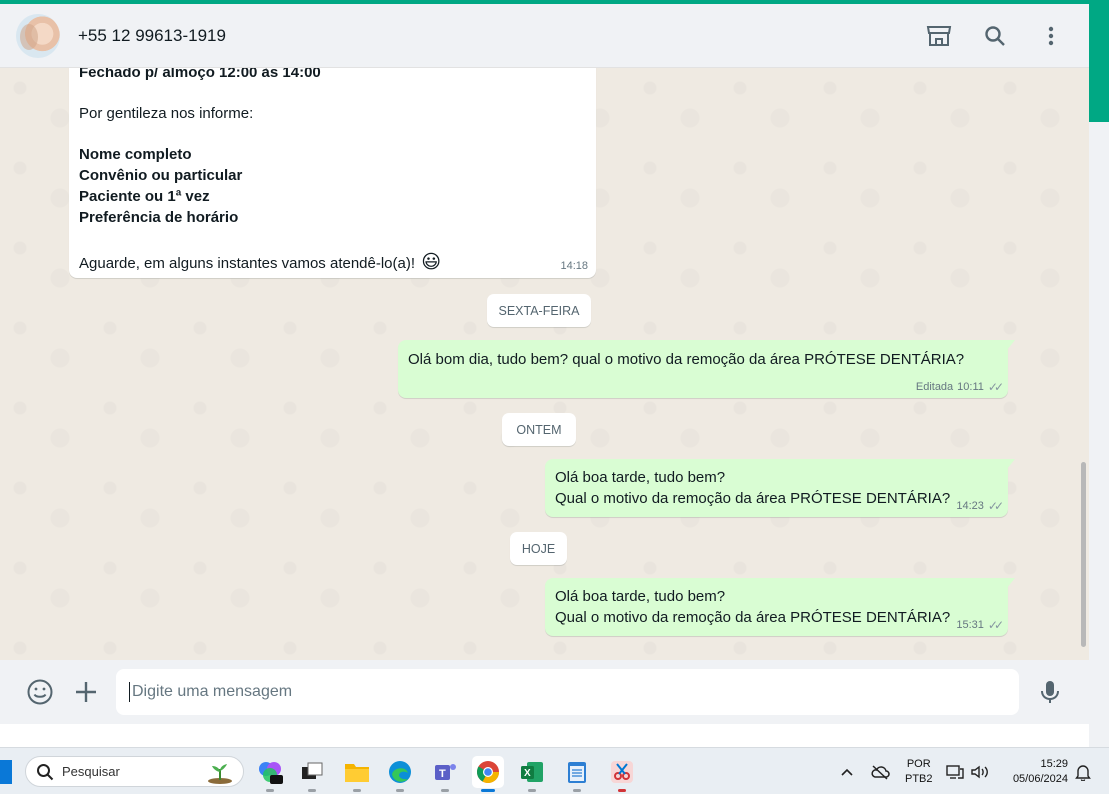 The width and height of the screenshot is (1109, 794). Describe the element at coordinates (161, 175) in the screenshot. I see `message-line: Convênio ou particular` at that location.